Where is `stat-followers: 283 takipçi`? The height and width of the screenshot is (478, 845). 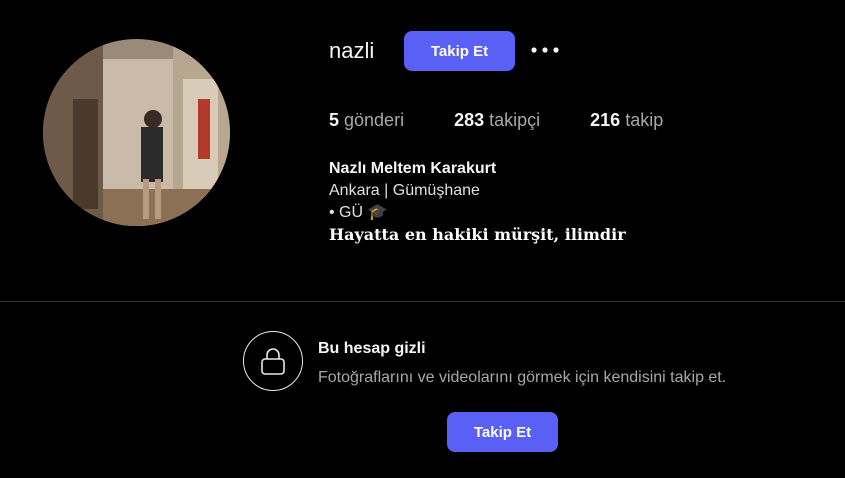 stat-followers: 283 takipçi is located at coordinates (497, 120).